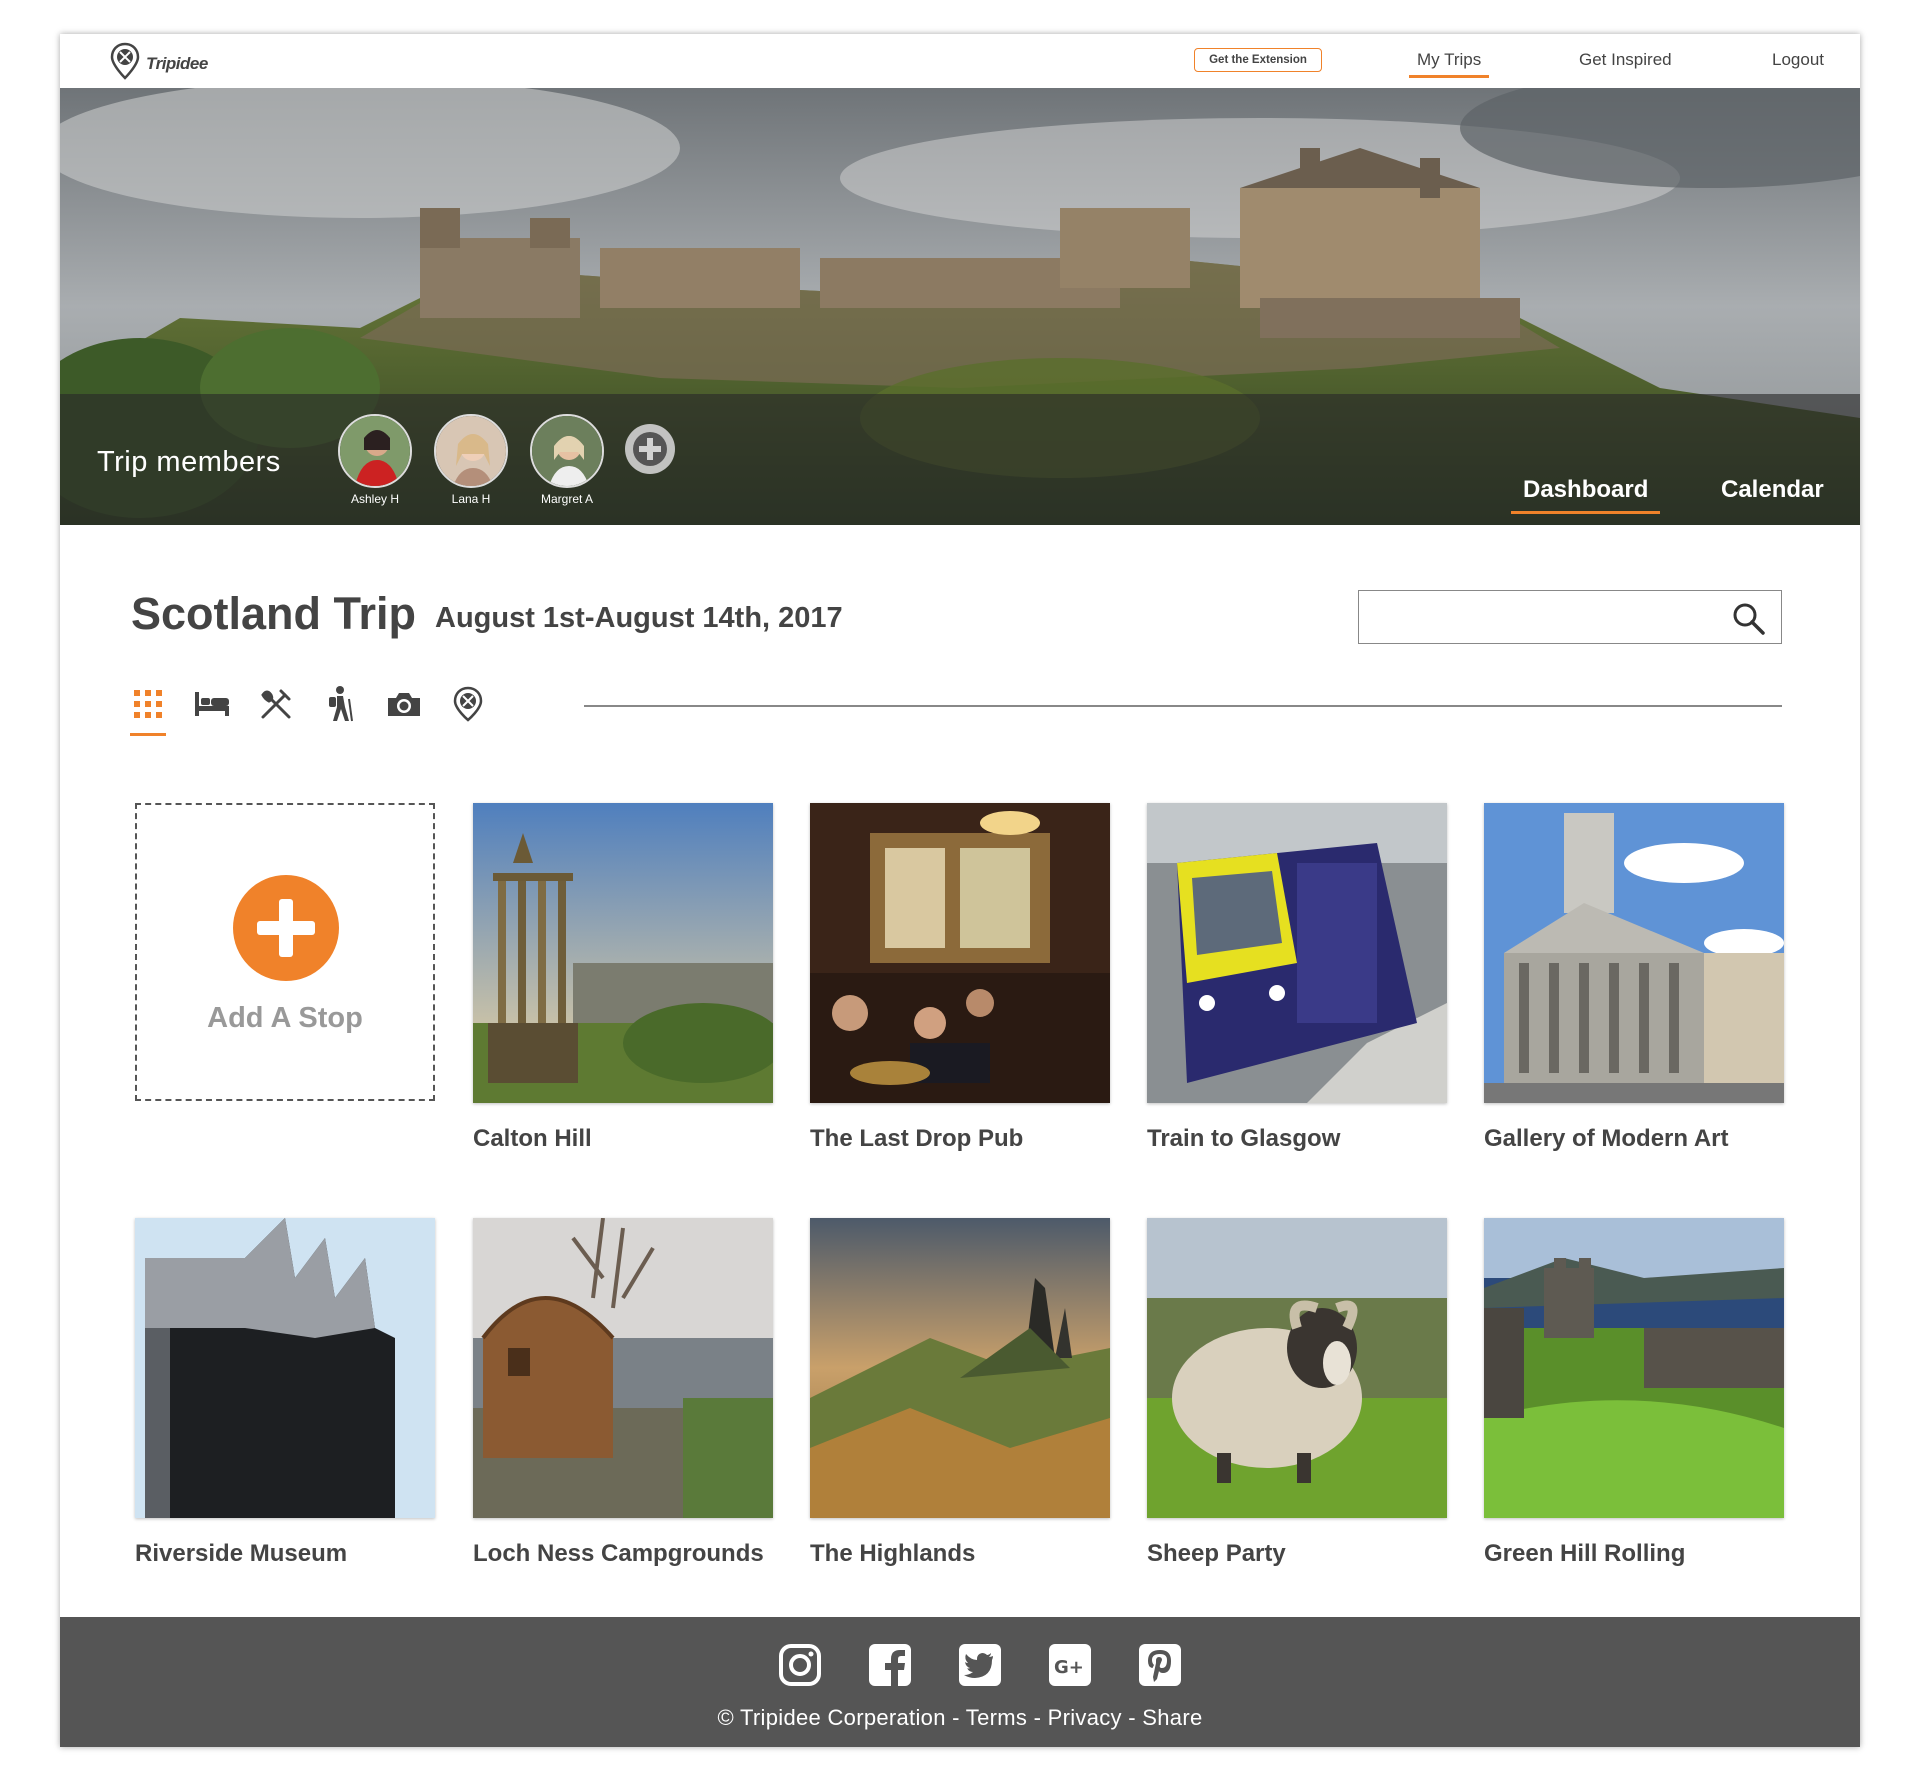 This screenshot has width=1920, height=1782. What do you see at coordinates (567, 499) in the screenshot?
I see `member-name: Margret A` at bounding box center [567, 499].